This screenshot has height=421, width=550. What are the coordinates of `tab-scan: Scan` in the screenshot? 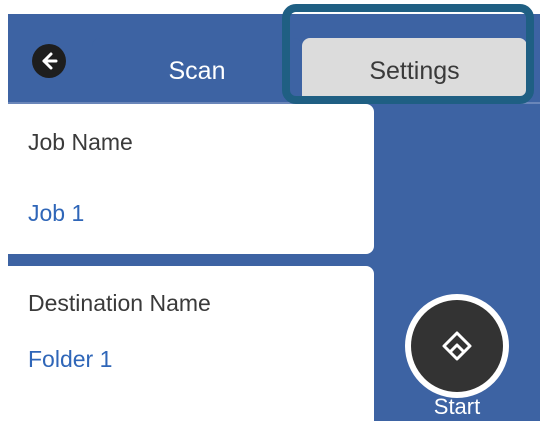 It's located at (197, 71).